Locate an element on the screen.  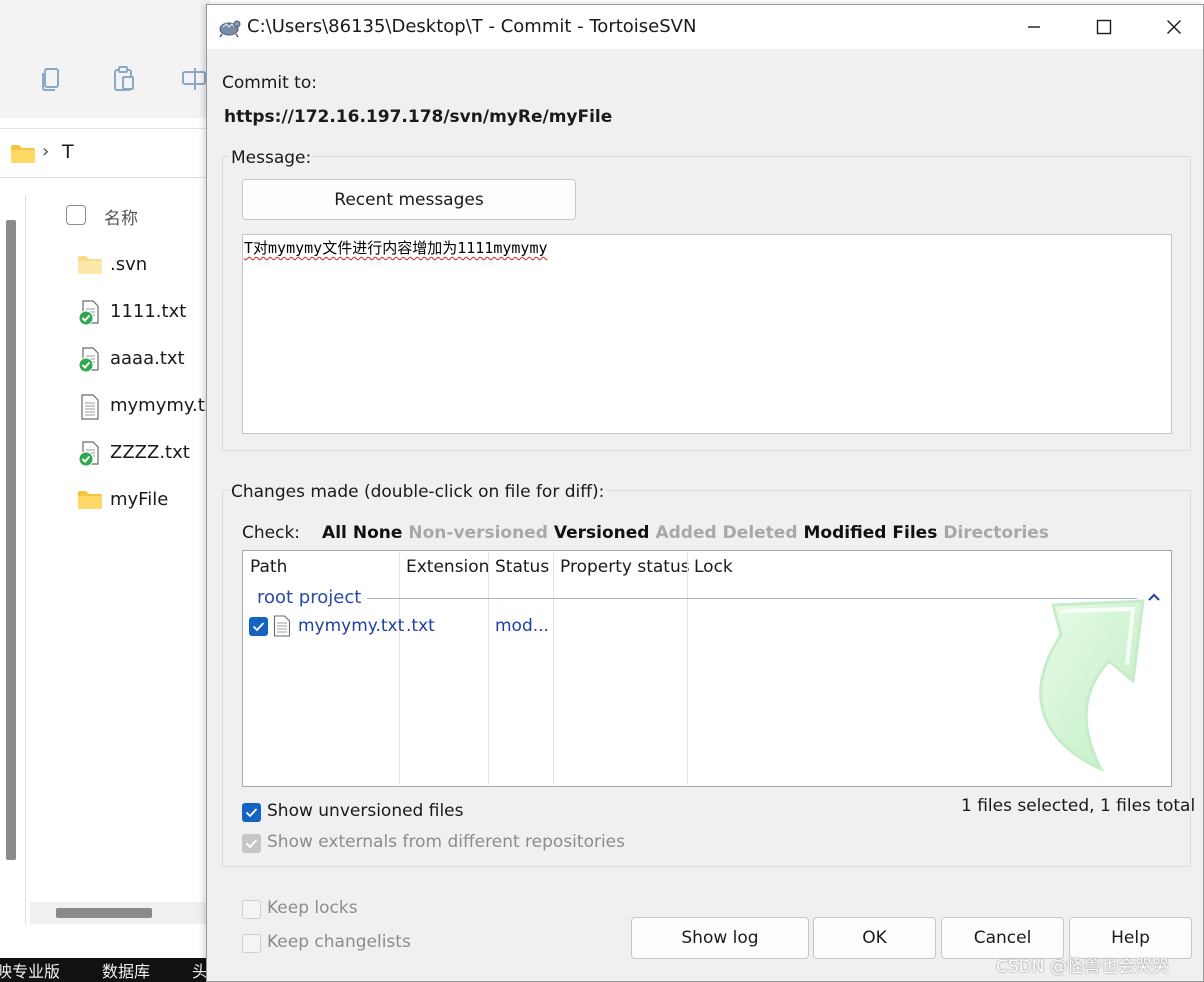
address-bar: › T is located at coordinates (105, 153).